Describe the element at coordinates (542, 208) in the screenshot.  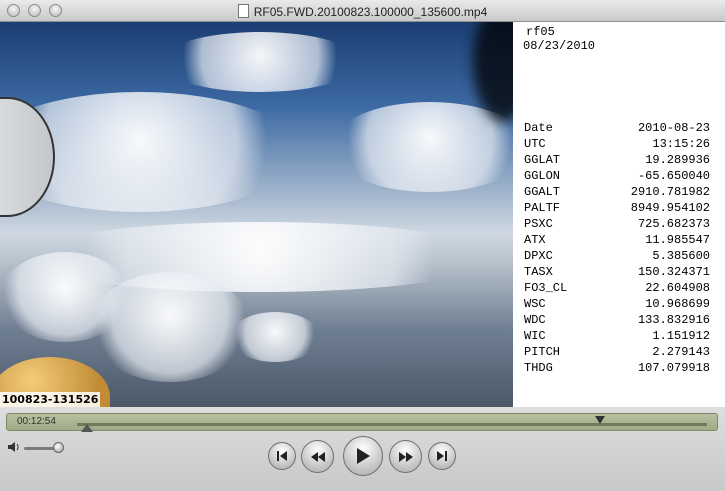
I see `data-row-label: PALTF` at that location.